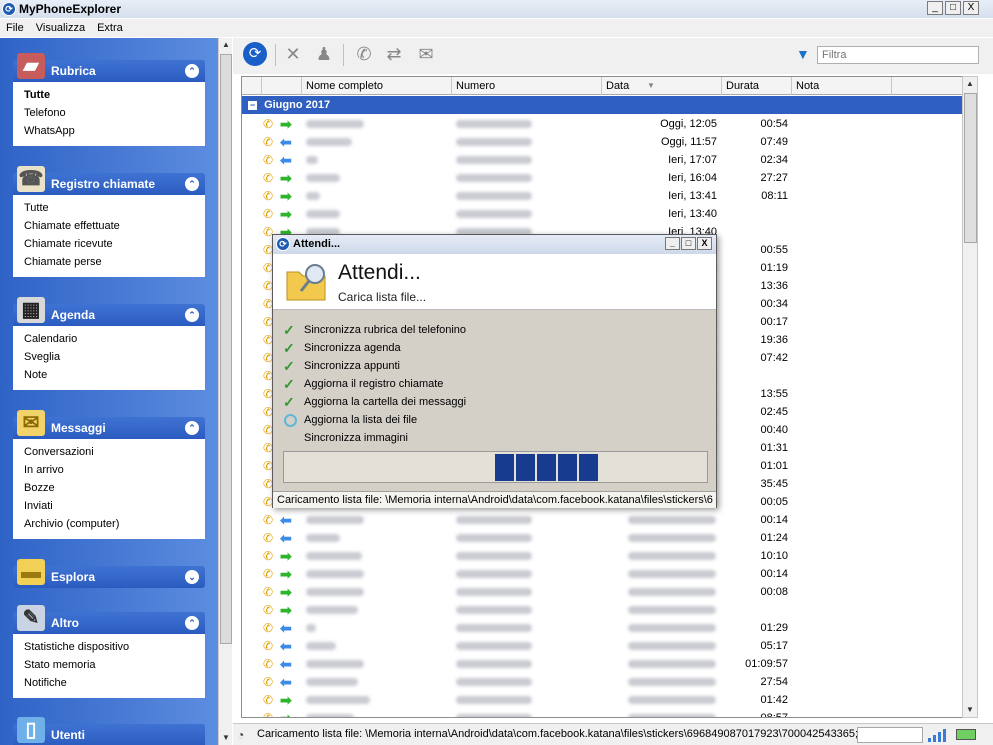  What do you see at coordinates (898, 55) in the screenshot?
I see `filter-input` at bounding box center [898, 55].